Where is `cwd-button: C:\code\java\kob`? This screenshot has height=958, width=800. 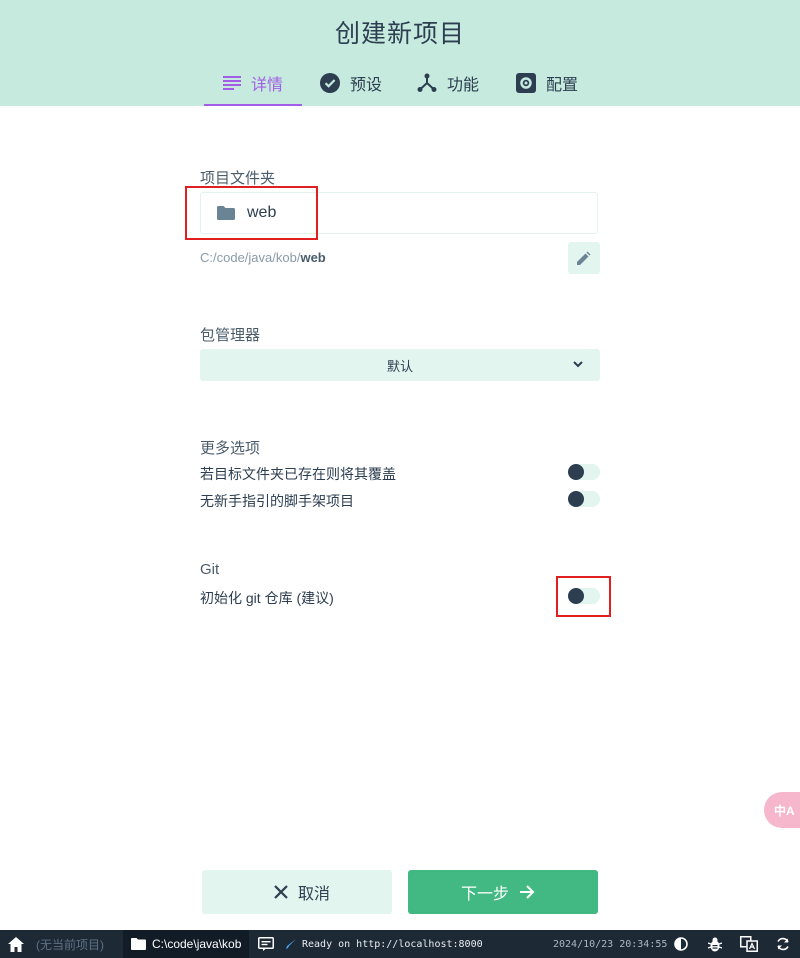
cwd-button: C:\code\java\kob is located at coordinates (186, 944).